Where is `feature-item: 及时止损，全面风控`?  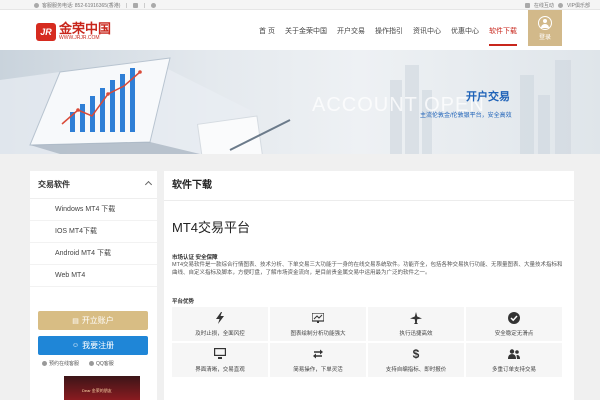
feature-item: 及时止损，全面风控 is located at coordinates (220, 324).